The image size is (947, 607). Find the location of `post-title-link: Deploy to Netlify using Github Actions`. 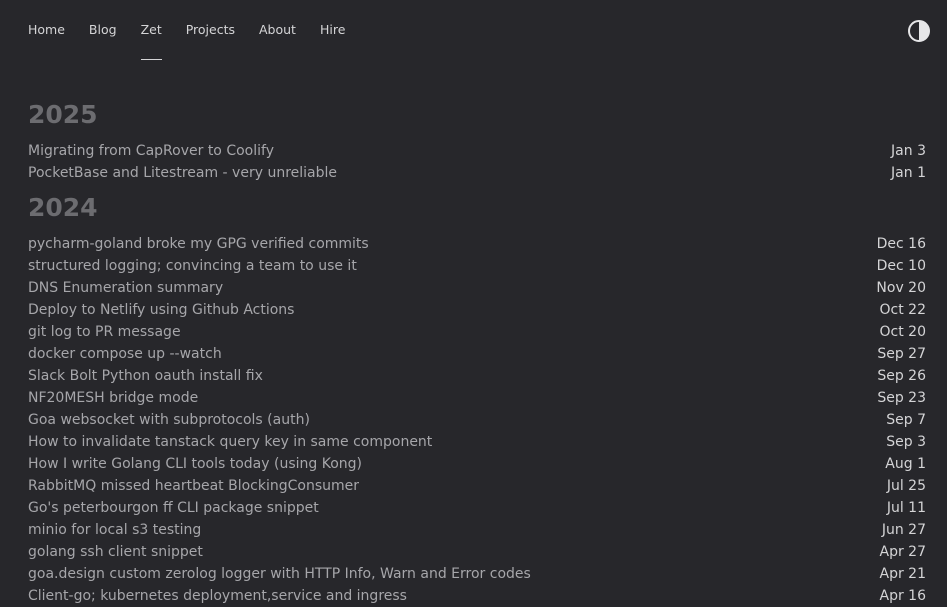

post-title-link: Deploy to Netlify using Github Actions is located at coordinates (161, 310).